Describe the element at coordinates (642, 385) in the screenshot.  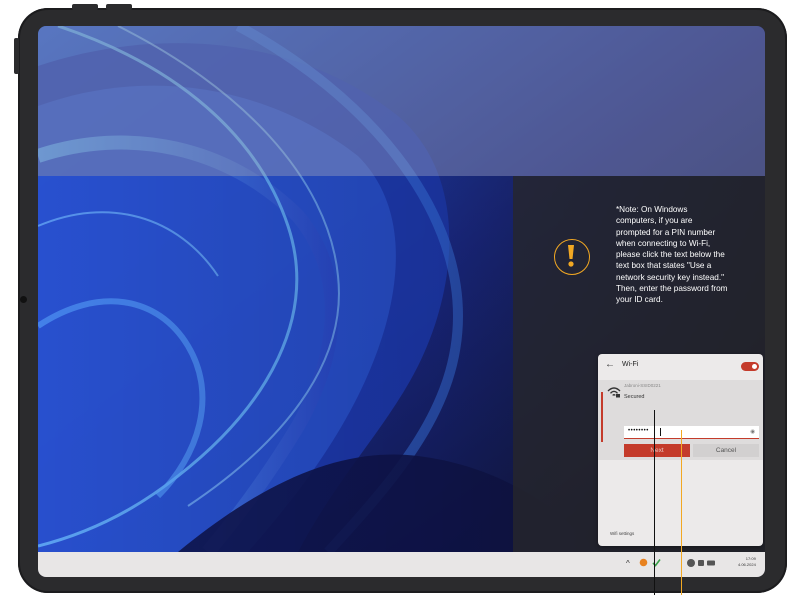
I see `network-name: Jabroni-SSID0221` at that location.